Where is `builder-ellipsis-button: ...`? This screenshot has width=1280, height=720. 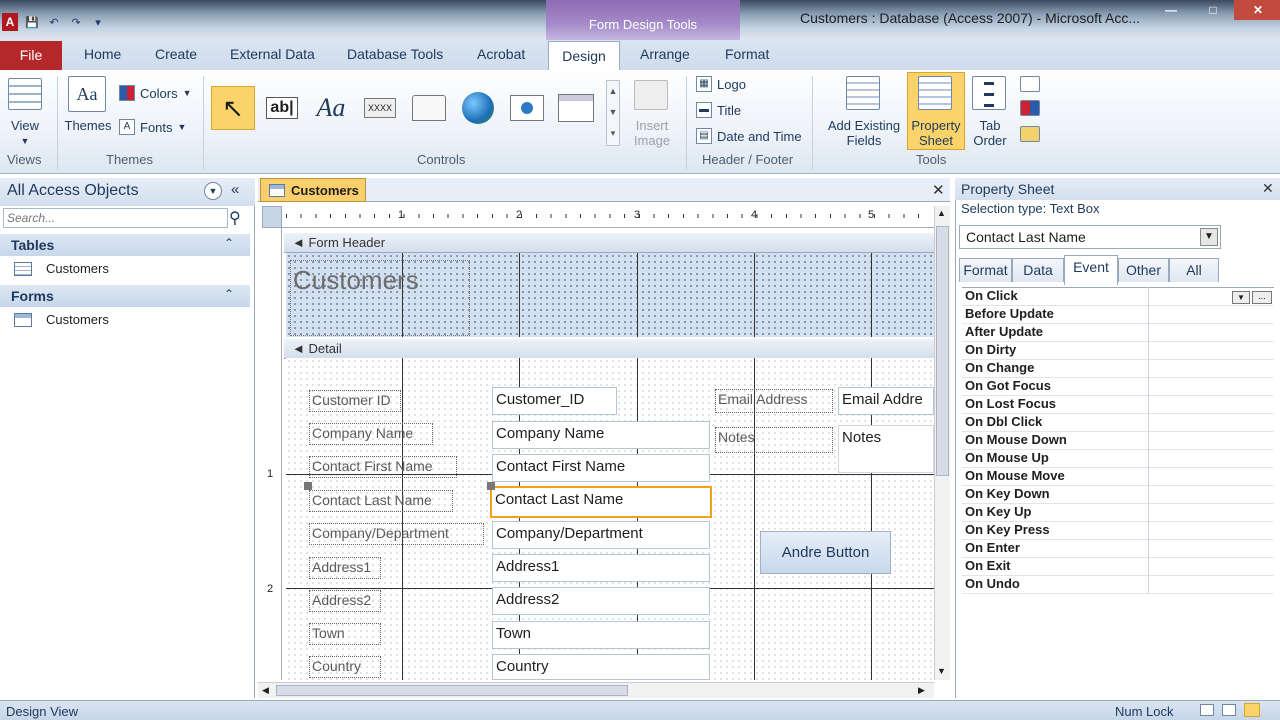 builder-ellipsis-button: ... is located at coordinates (1262, 297).